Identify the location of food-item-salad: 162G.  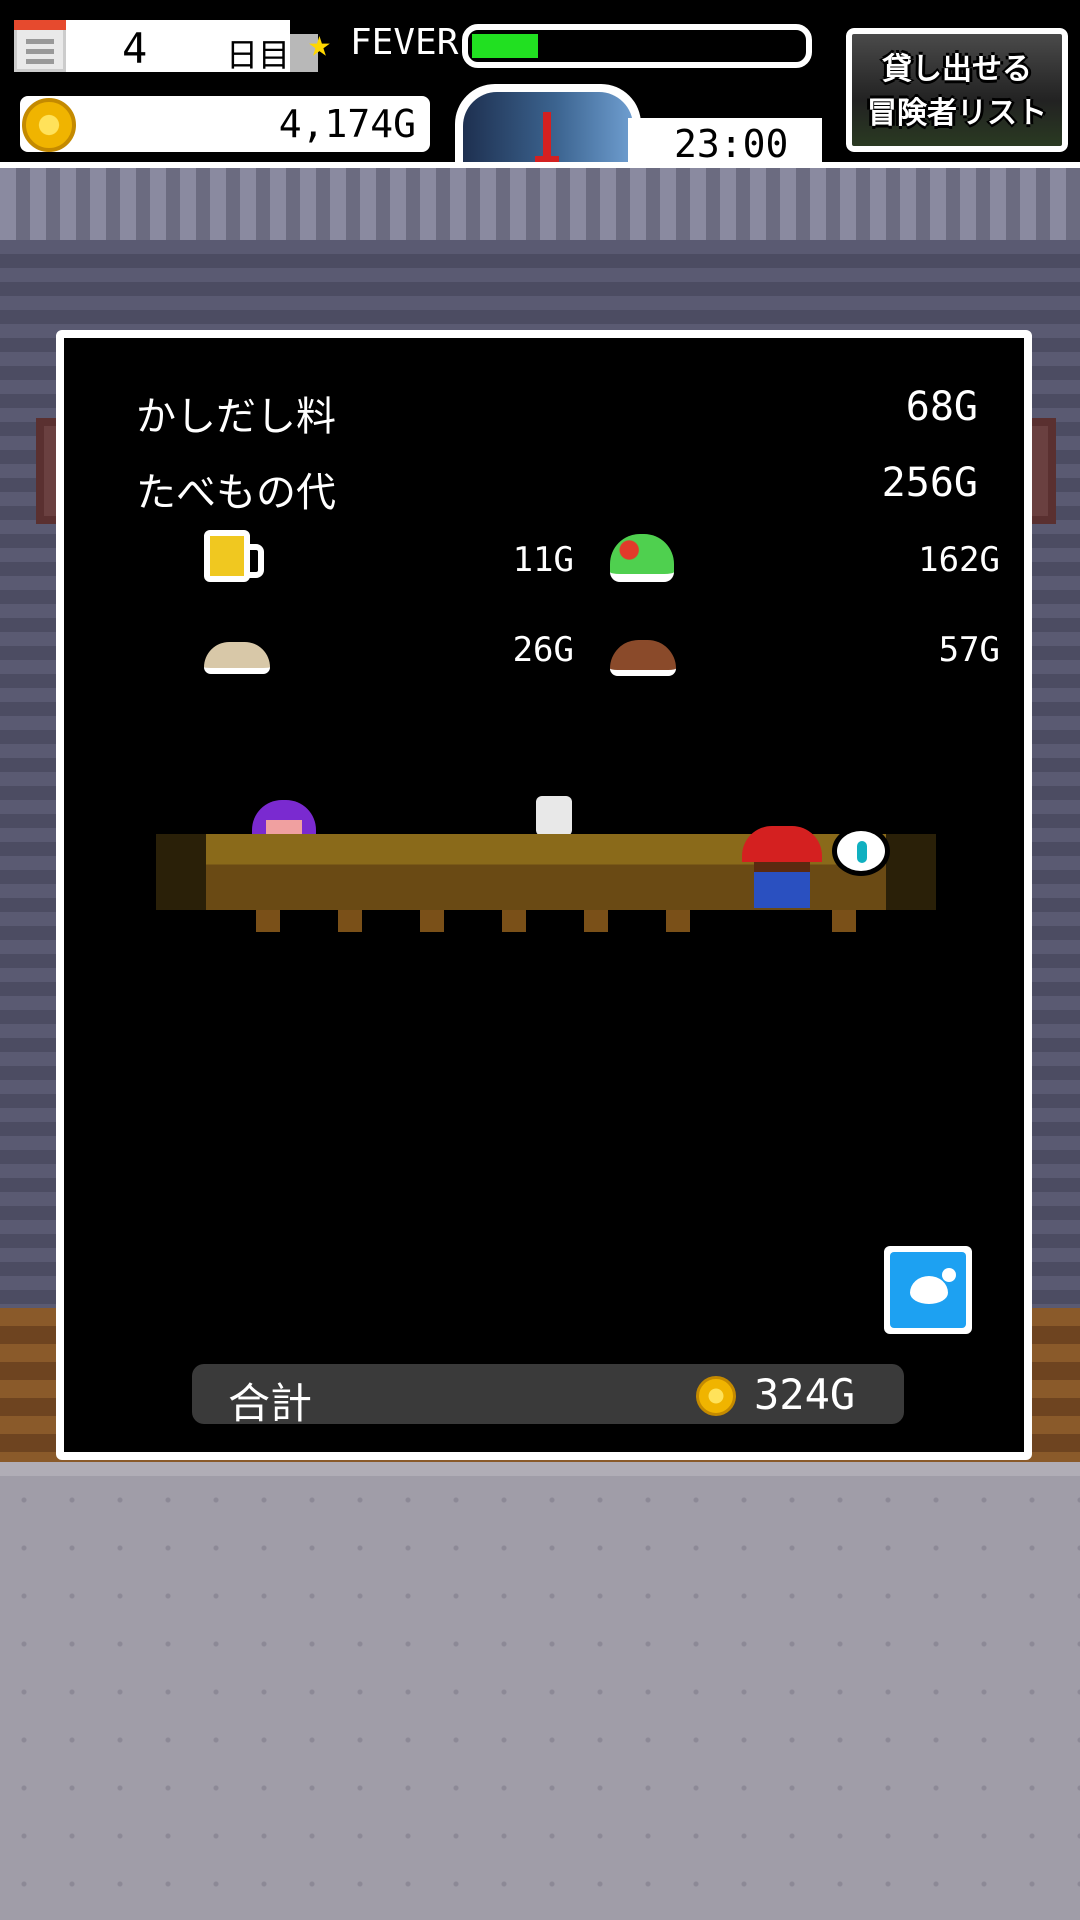
(805, 560).